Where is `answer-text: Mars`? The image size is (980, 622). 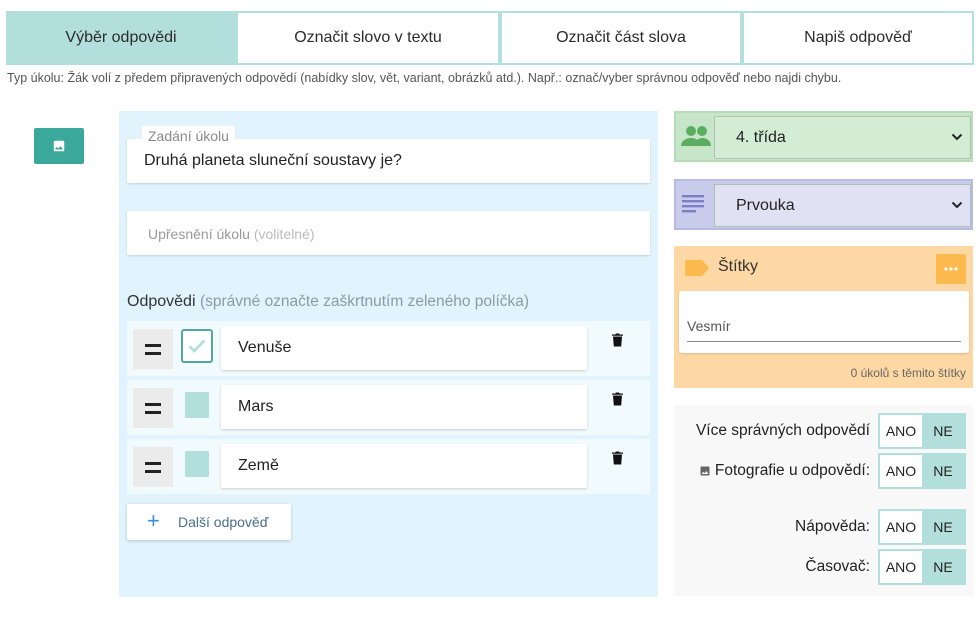 answer-text: Mars is located at coordinates (256, 407).